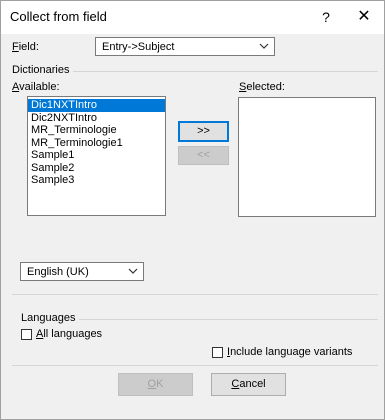  What do you see at coordinates (36, 87) in the screenshot?
I see `available-label: Available:` at bounding box center [36, 87].